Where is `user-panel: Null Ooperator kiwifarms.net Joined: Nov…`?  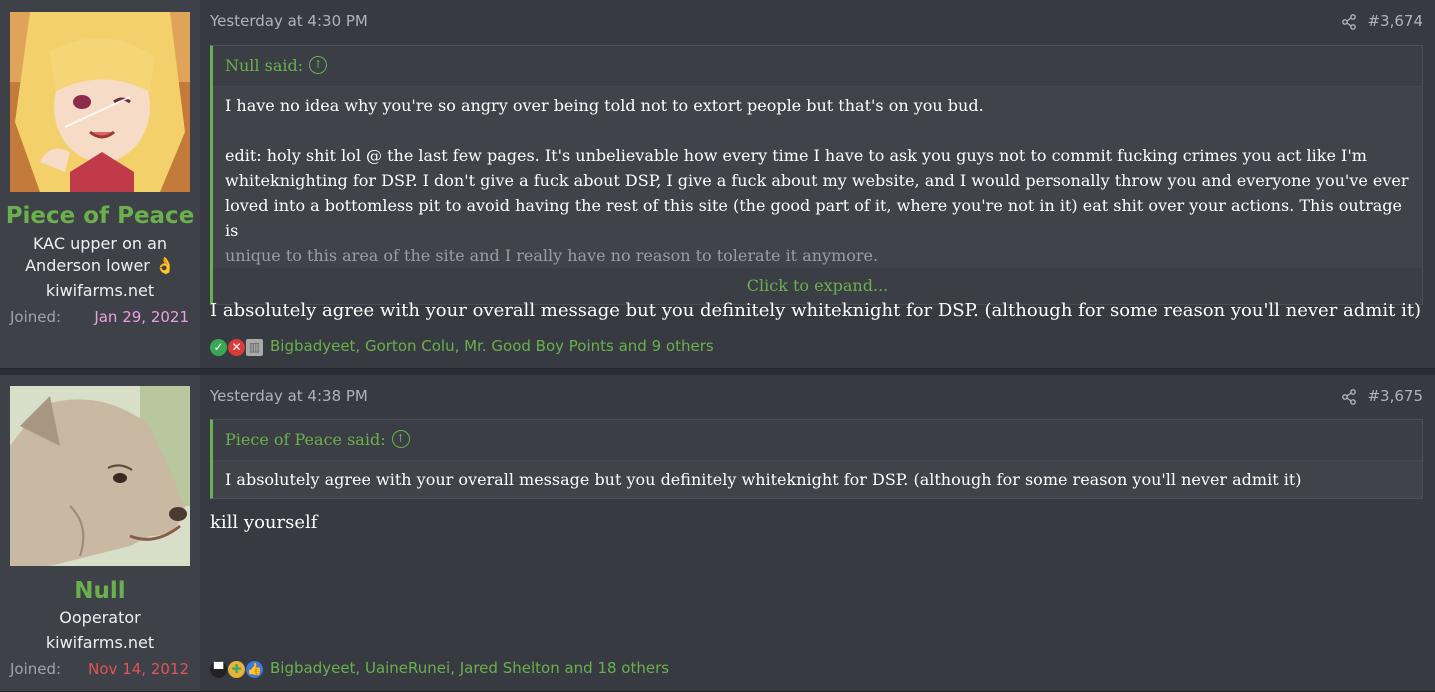 user-panel: Null Ooperator kiwifarms.net Joined: Nov… is located at coordinates (100, 533).